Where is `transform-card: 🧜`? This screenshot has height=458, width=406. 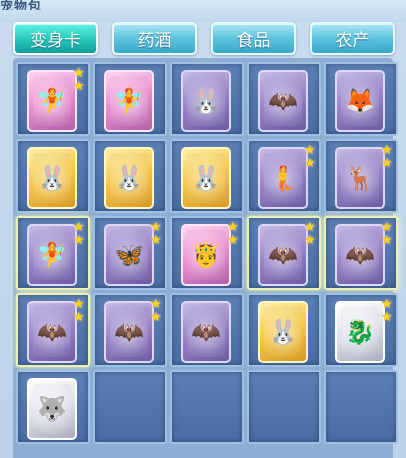 transform-card: 🧜 is located at coordinates (283, 178).